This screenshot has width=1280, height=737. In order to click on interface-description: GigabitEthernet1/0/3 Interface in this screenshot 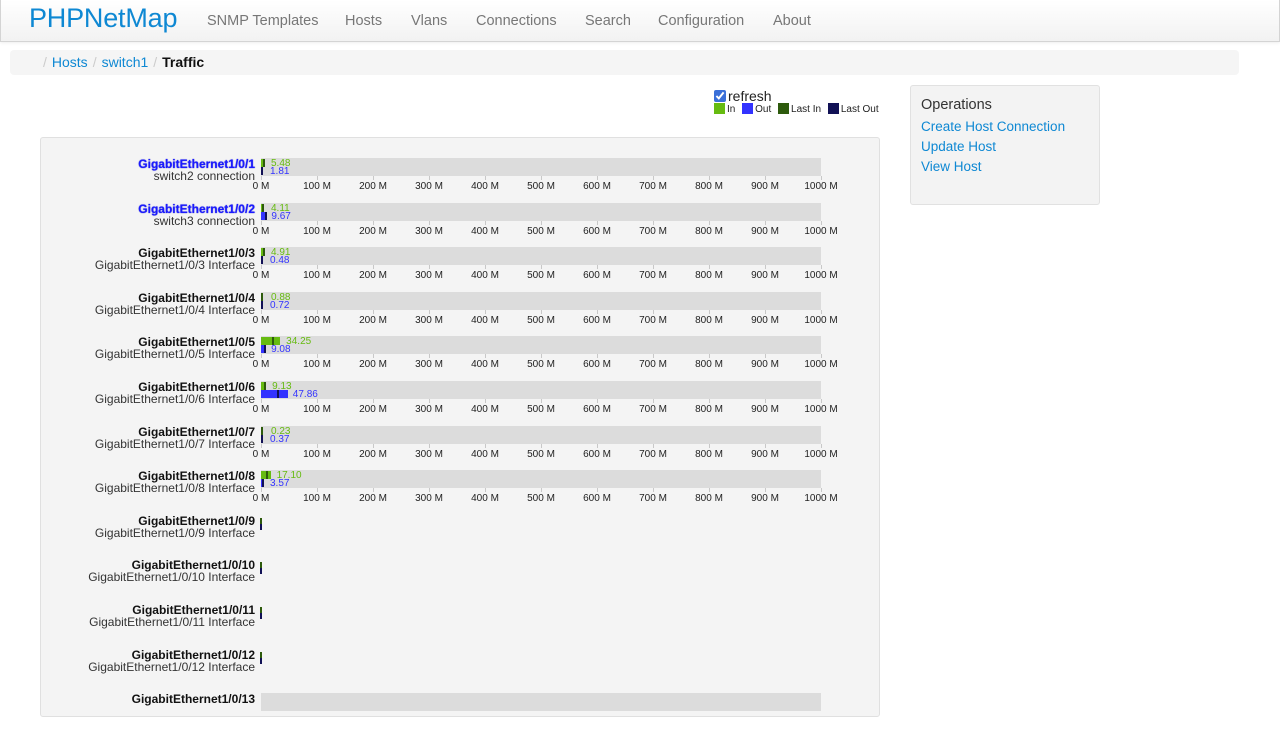, I will do `click(174, 265)`.